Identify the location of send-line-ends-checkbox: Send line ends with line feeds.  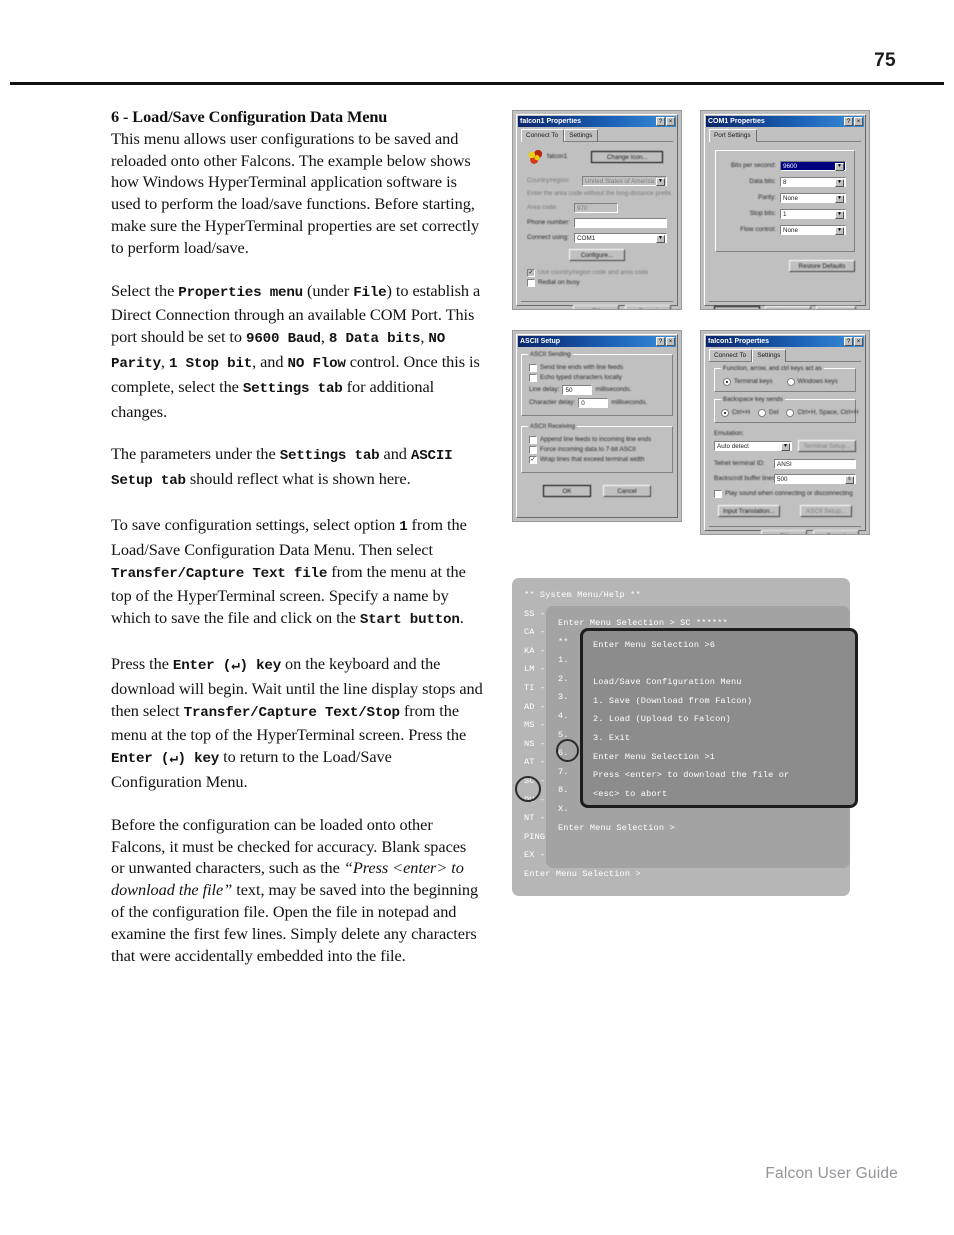
(597, 368).